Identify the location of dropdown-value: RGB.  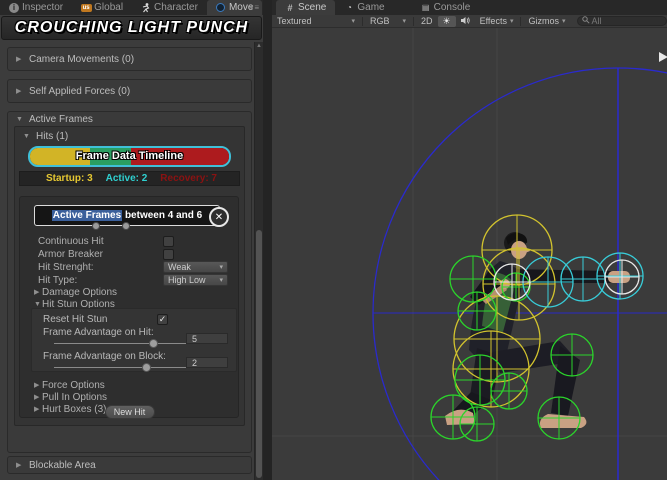
(380, 21).